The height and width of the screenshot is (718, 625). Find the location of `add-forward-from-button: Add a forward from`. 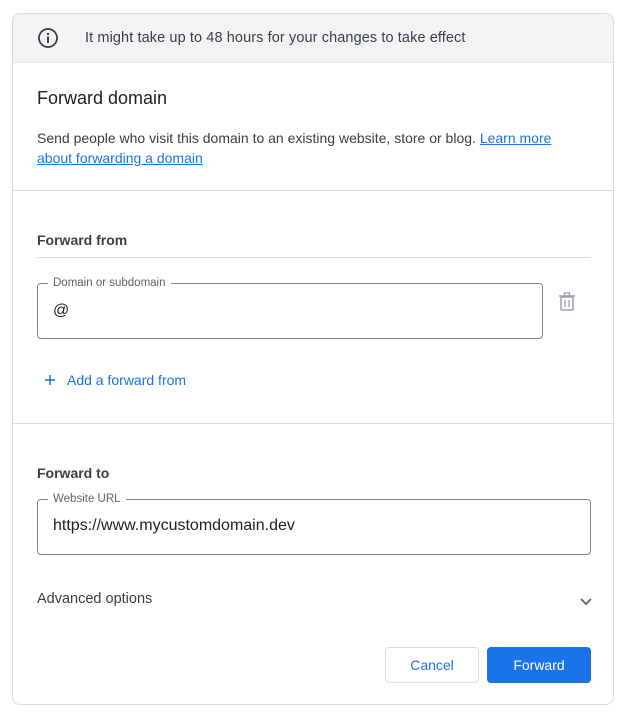

add-forward-from-button: Add a forward from is located at coordinates (114, 380).